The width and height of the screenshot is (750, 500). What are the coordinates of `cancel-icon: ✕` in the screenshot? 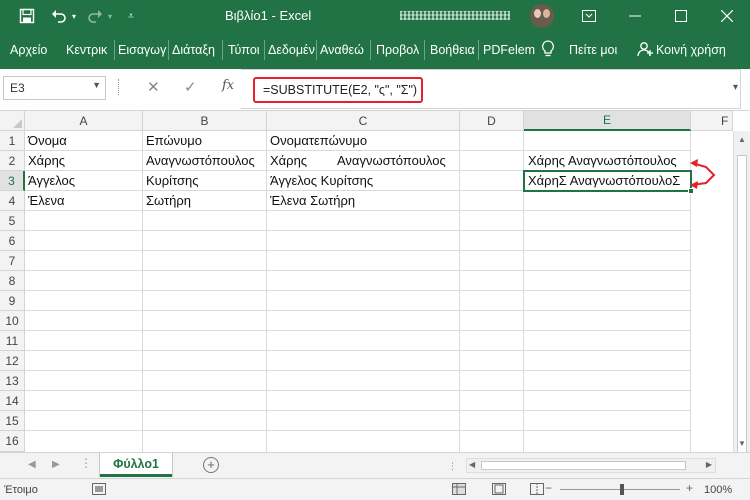 It's located at (153, 87).